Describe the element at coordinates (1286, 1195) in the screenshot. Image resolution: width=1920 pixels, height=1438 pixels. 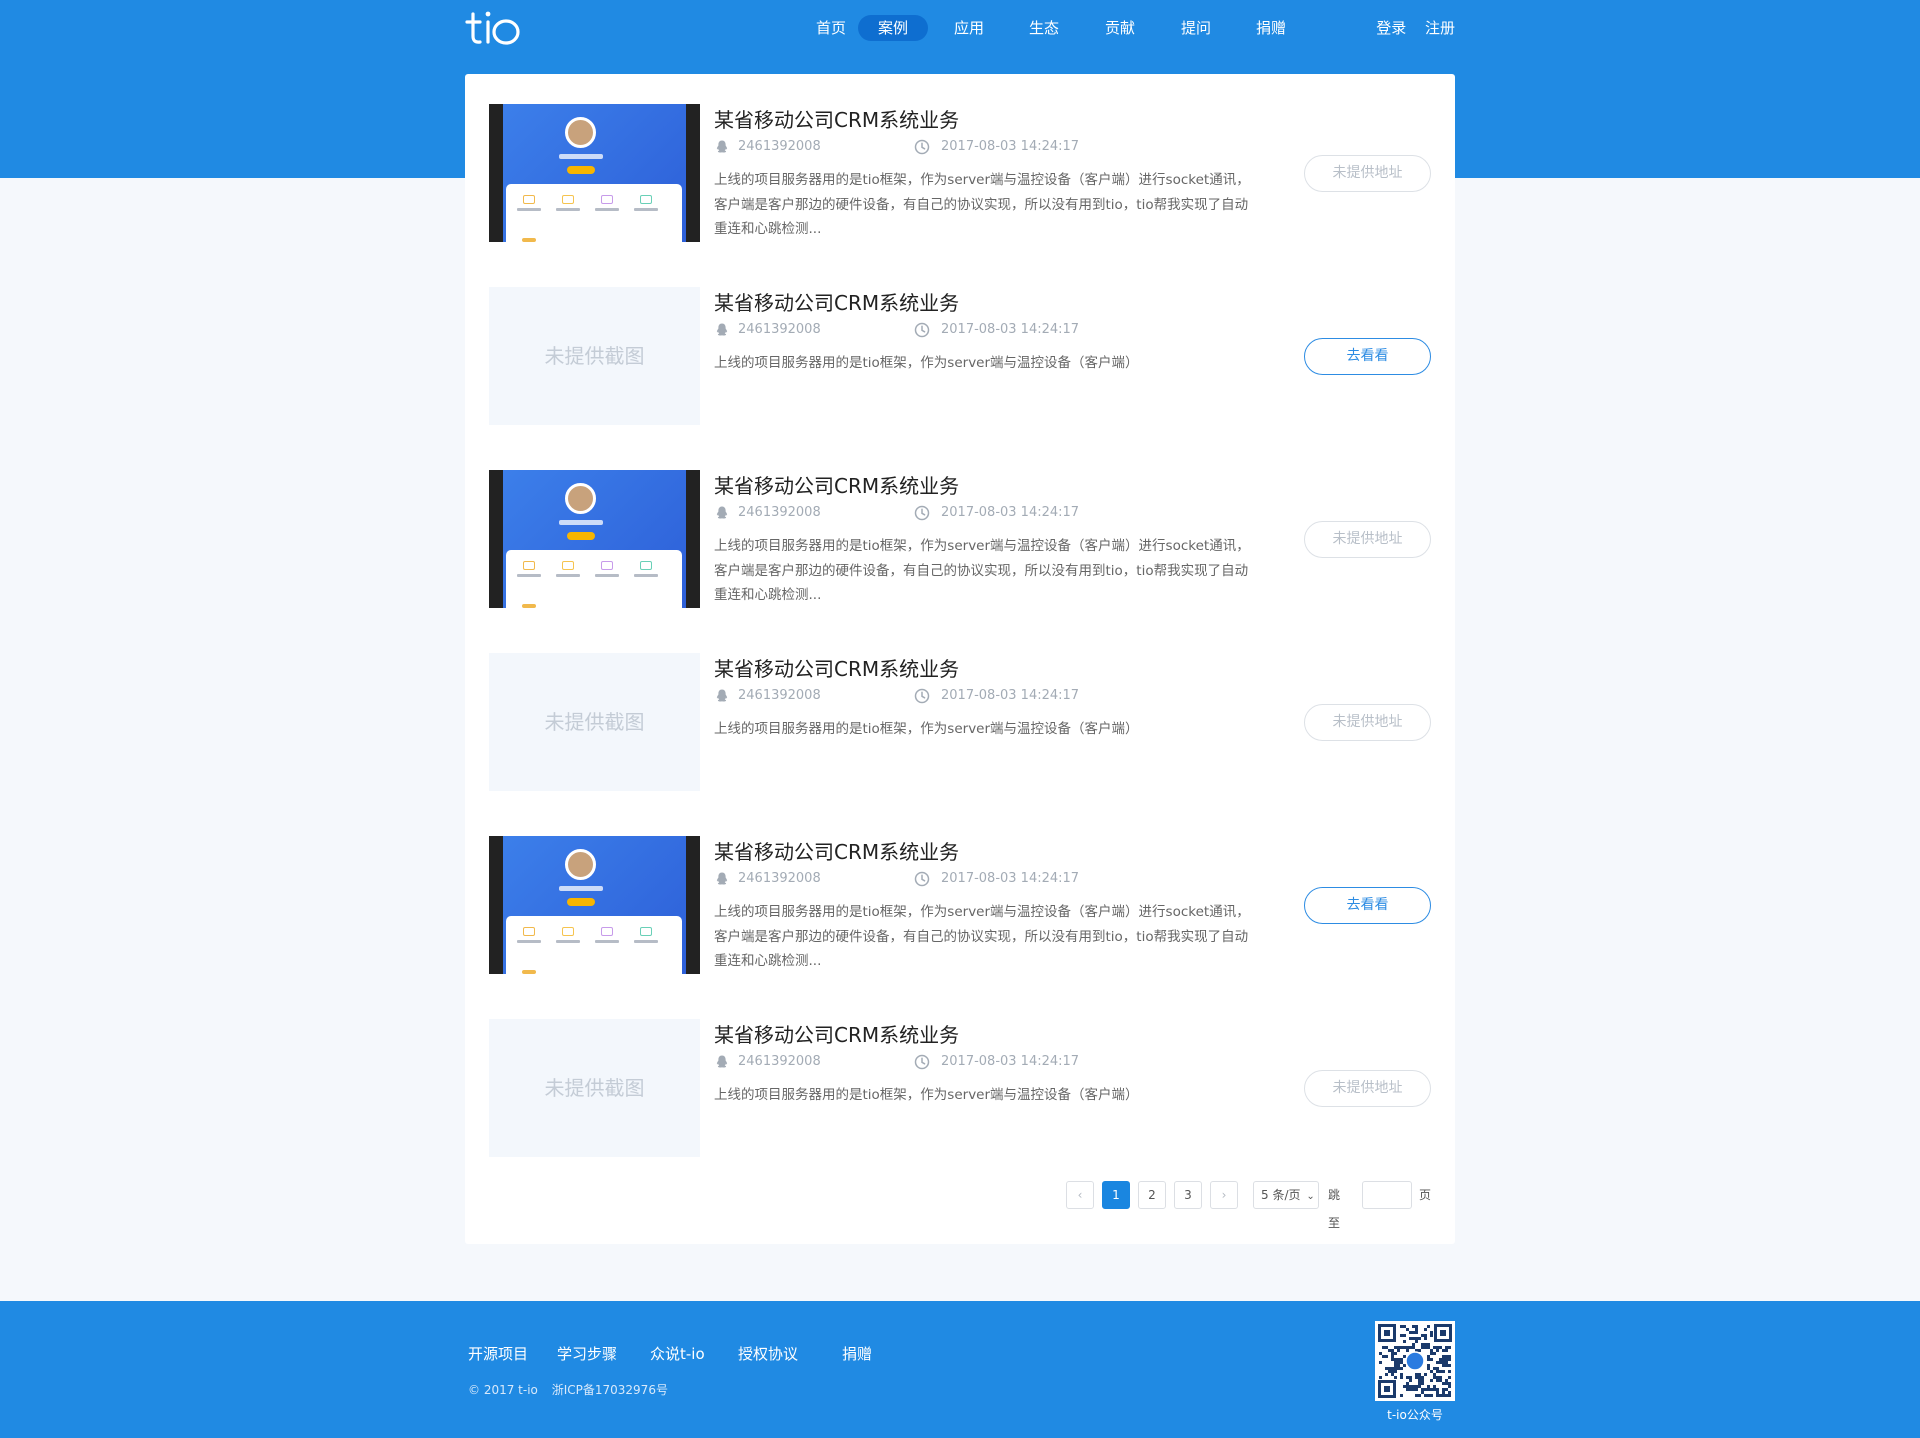
I see `page-size-select: 5 条/页 ⌄` at that location.